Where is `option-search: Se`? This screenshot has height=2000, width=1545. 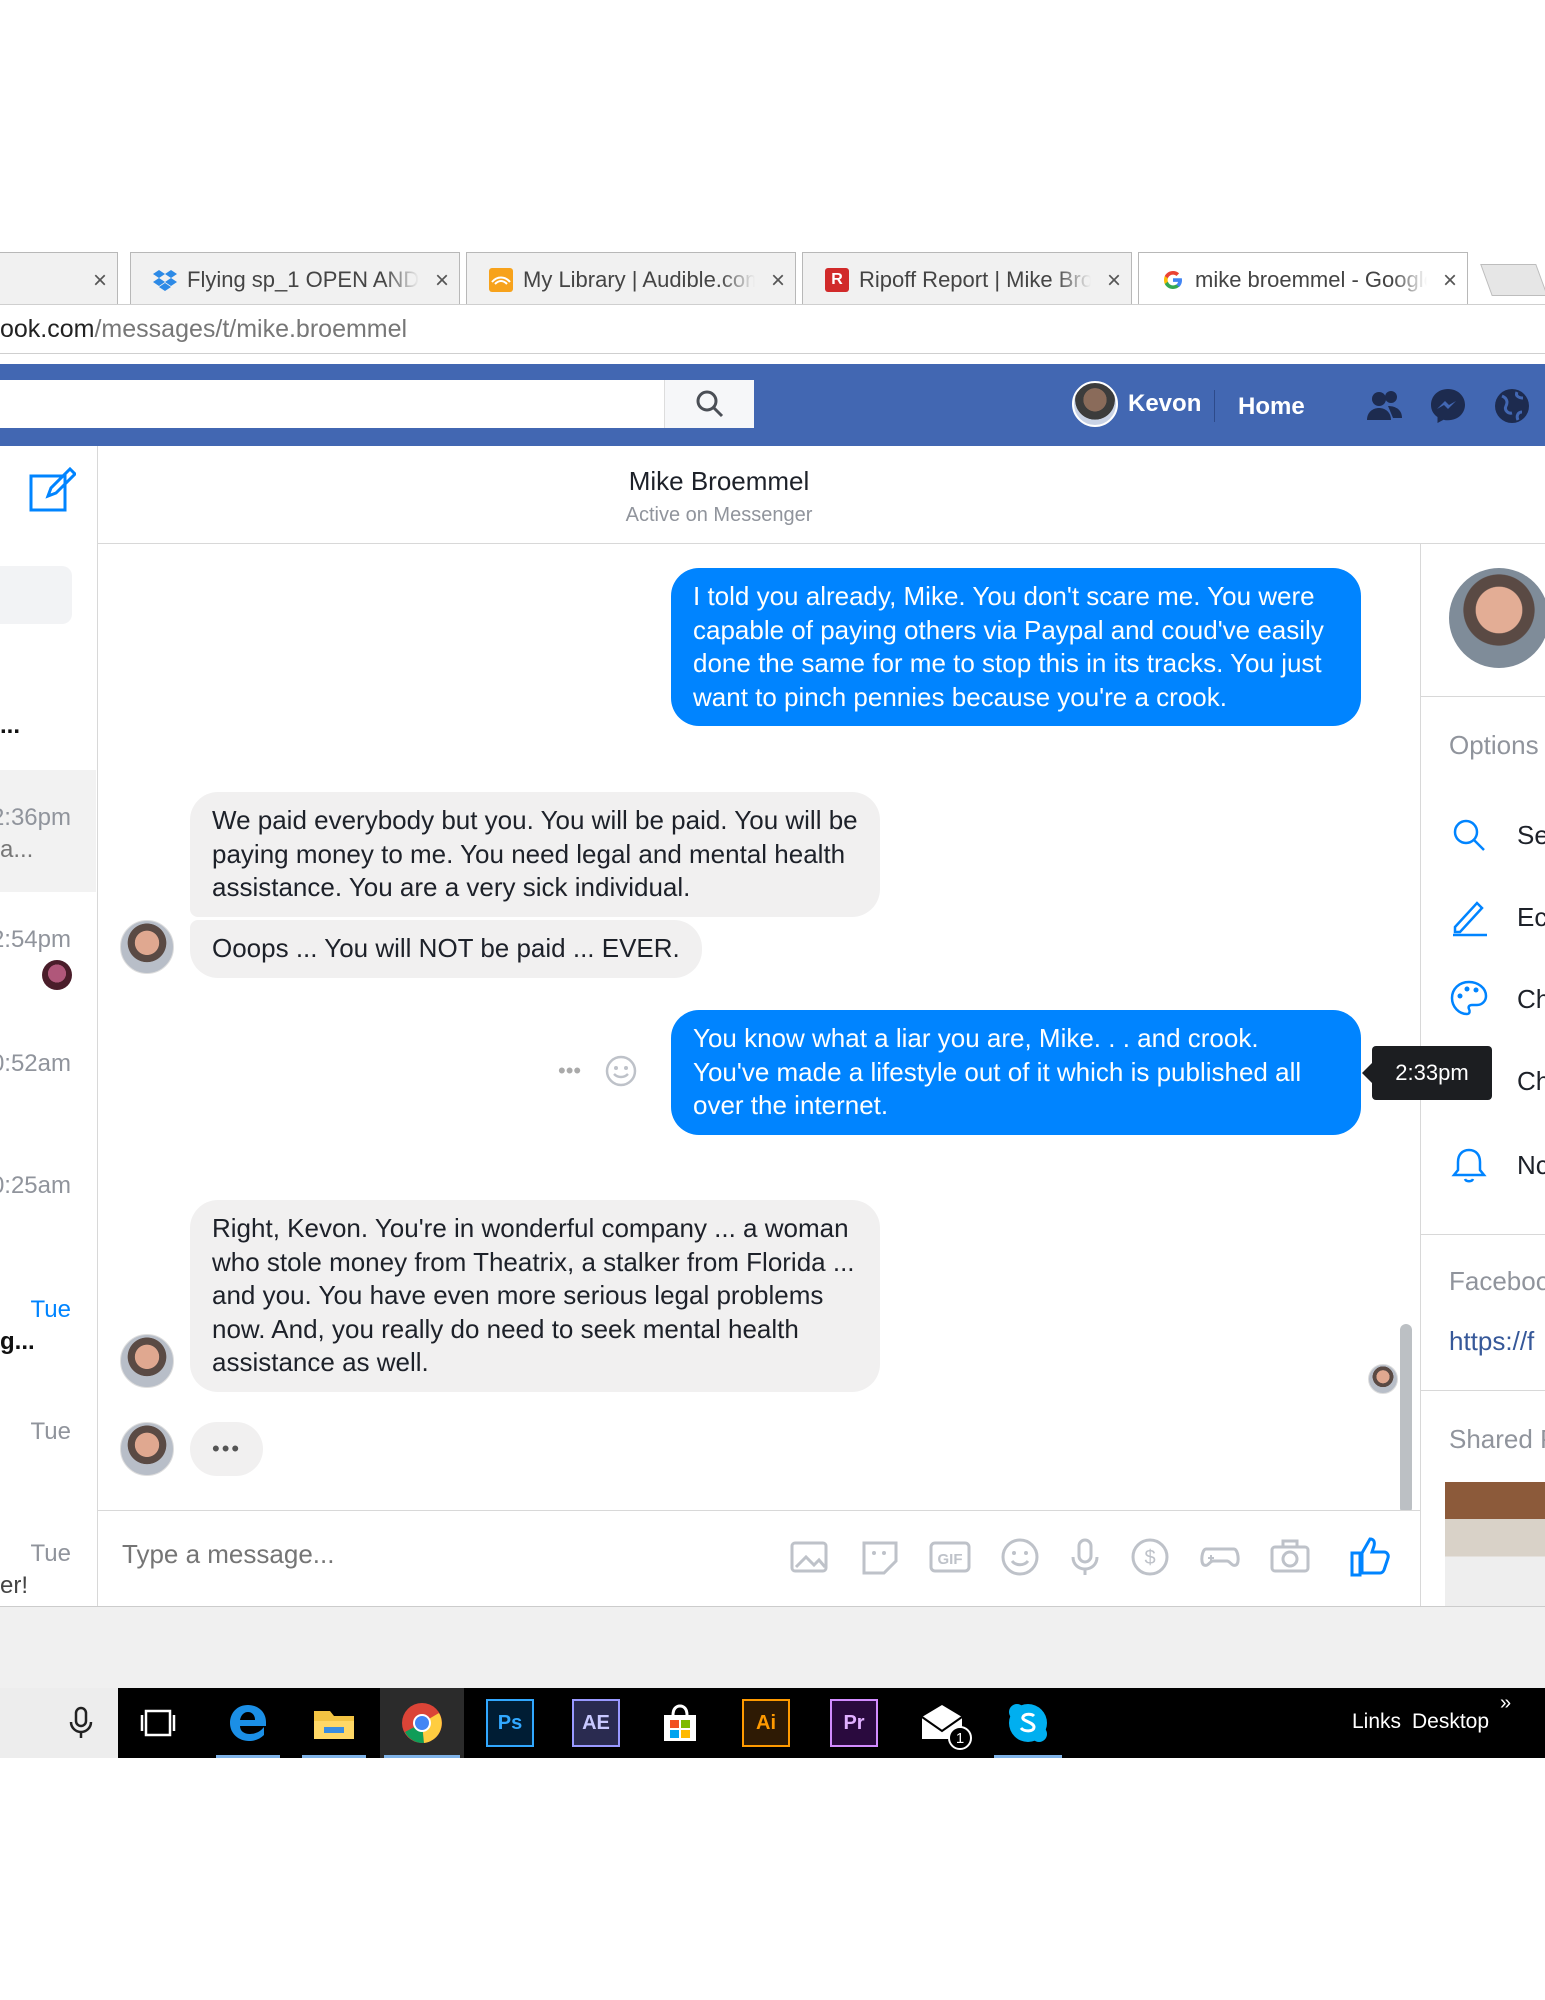 option-search: Se is located at coordinates (1497, 835).